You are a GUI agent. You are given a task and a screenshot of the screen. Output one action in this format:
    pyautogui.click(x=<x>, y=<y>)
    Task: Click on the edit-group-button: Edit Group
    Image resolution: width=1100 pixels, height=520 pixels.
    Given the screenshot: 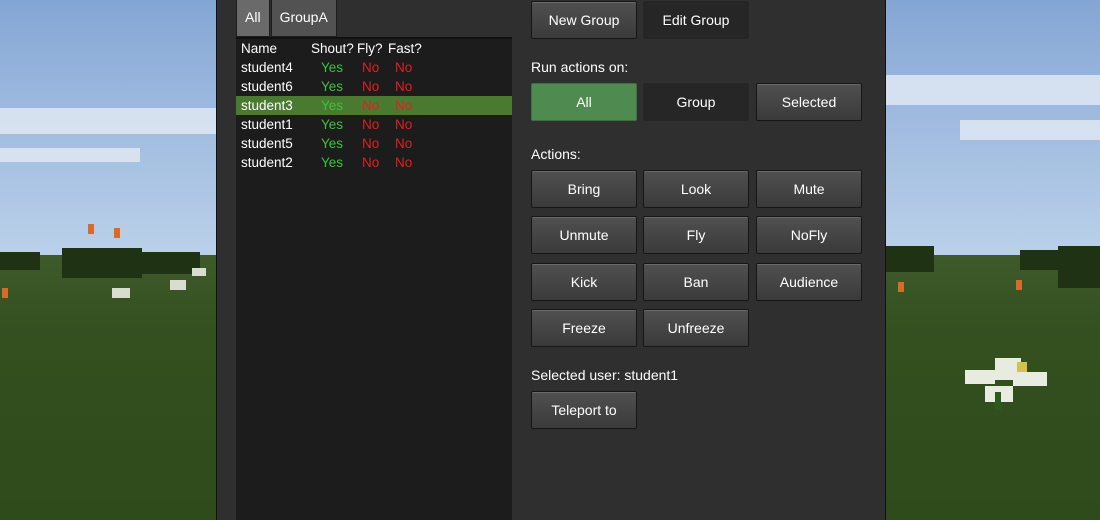 What is the action you would take?
    pyautogui.click(x=696, y=20)
    